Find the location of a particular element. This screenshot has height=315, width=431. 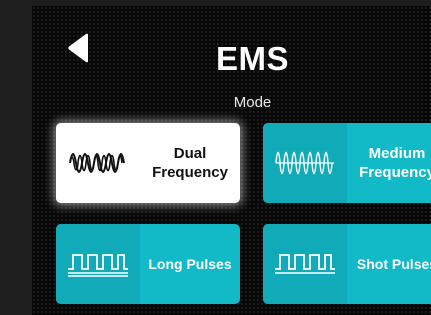

short-pulses-icon is located at coordinates (305, 264).